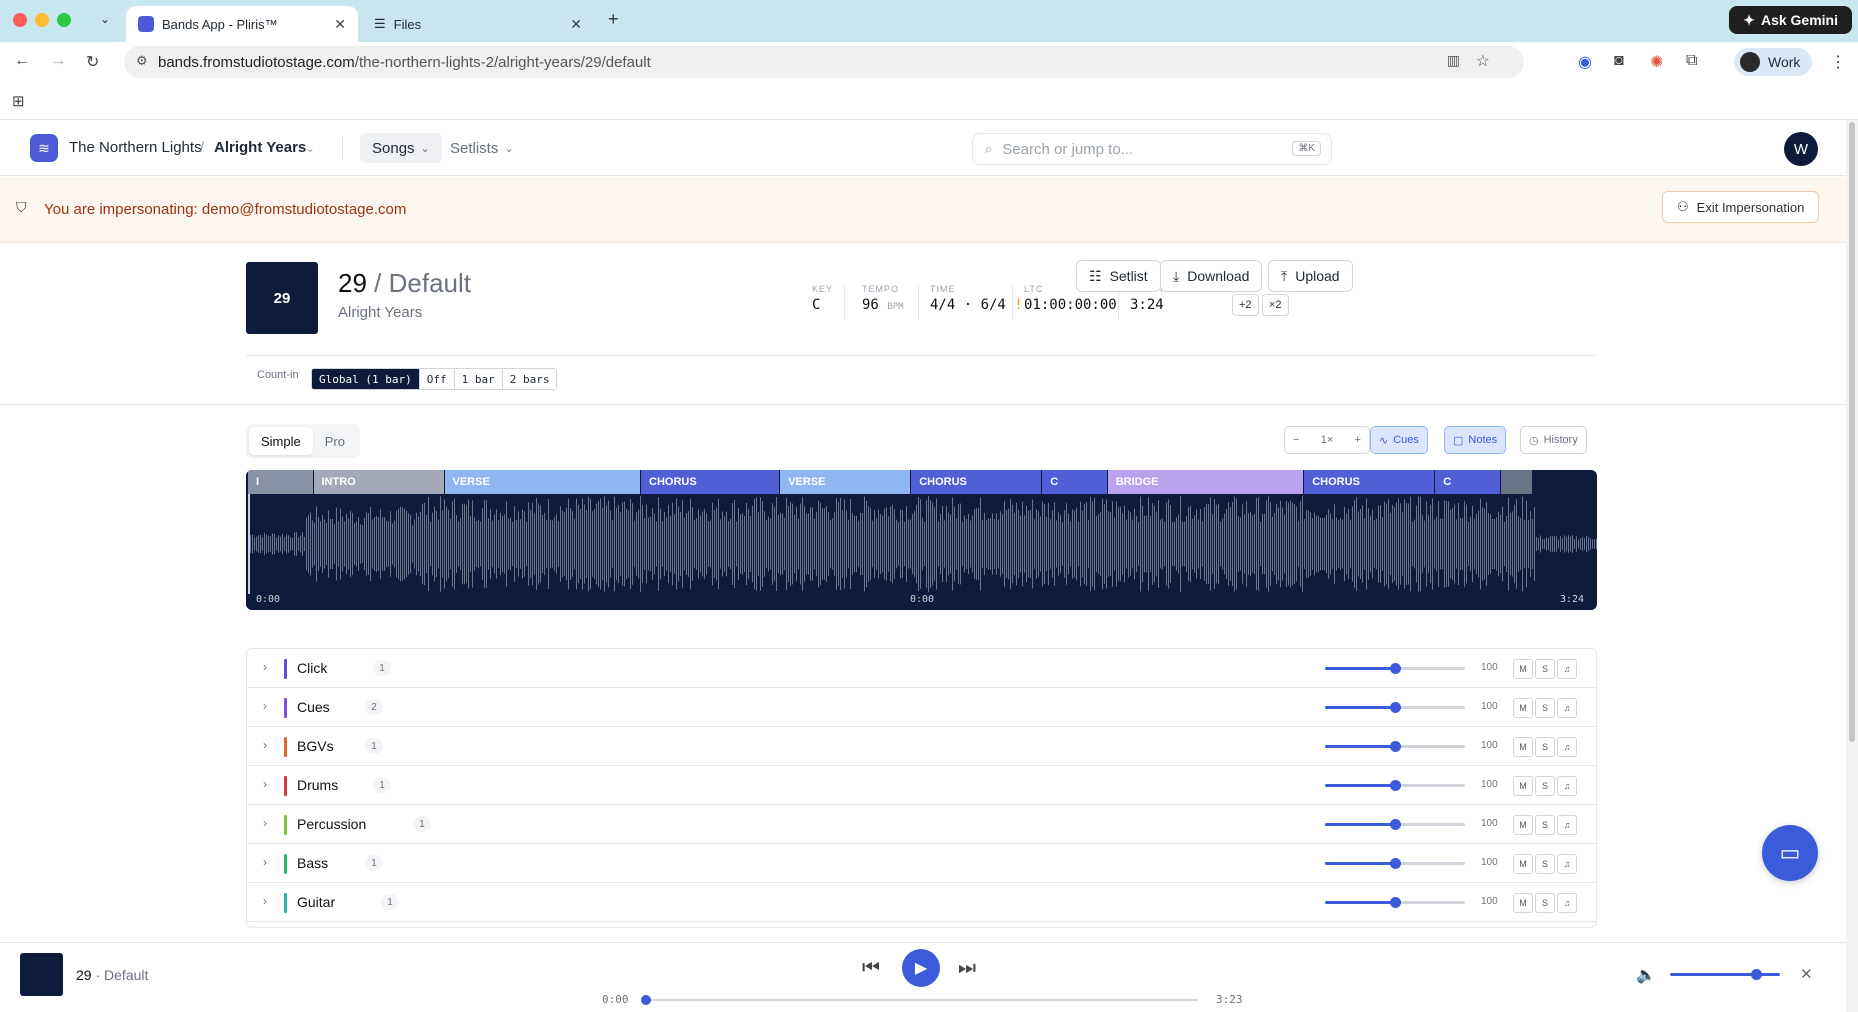 Image resolution: width=1858 pixels, height=1012 pixels. I want to click on zoom-in-button: +, so click(1358, 440).